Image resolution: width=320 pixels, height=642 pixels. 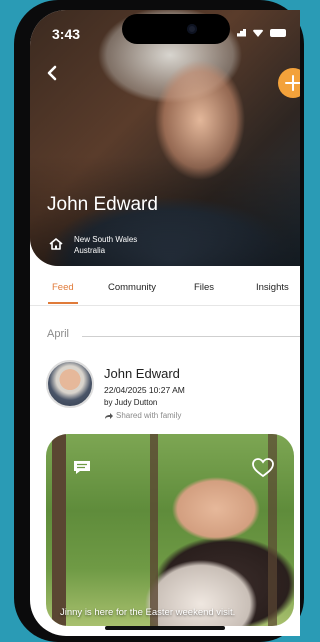 I want to click on dynamic-island, so click(x=176, y=29).